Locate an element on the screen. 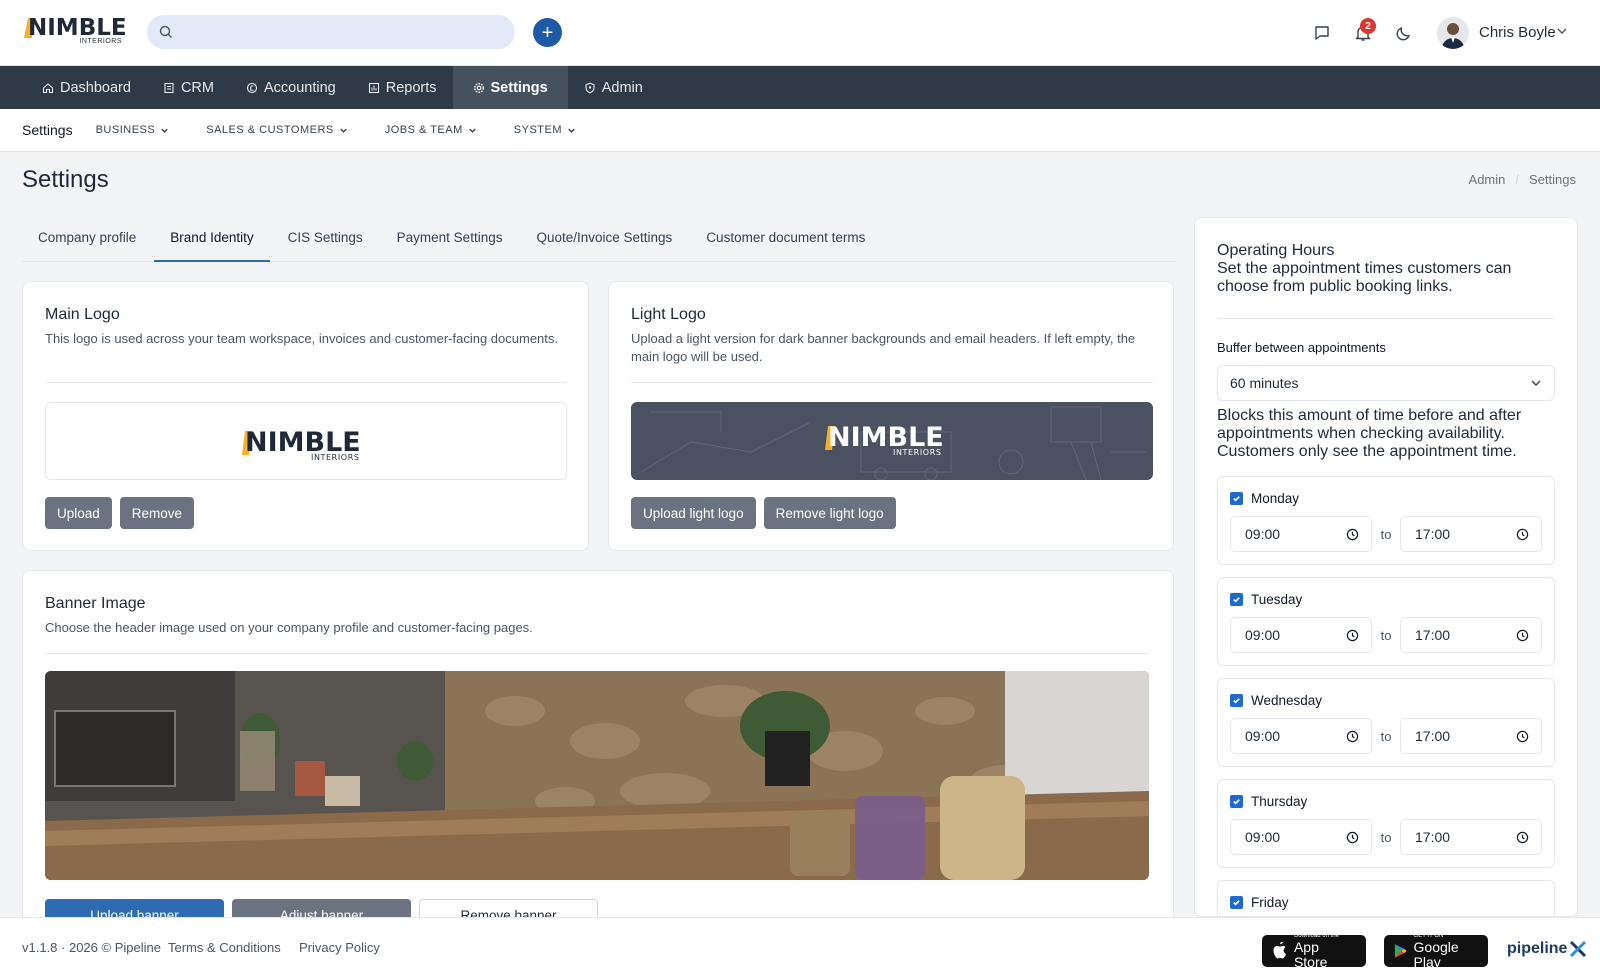  nav-label: Settings is located at coordinates (519, 87).